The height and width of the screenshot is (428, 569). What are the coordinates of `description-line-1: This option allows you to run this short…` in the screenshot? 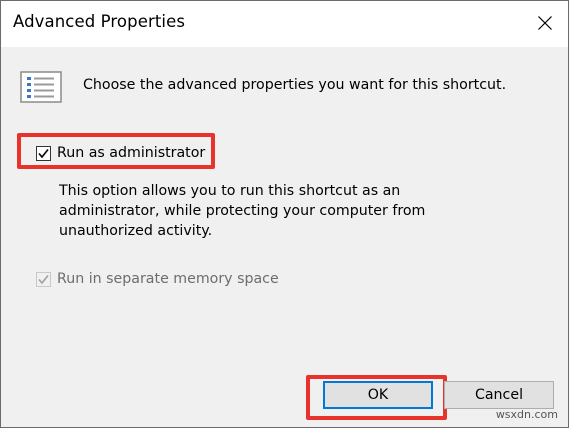 It's located at (230, 191).